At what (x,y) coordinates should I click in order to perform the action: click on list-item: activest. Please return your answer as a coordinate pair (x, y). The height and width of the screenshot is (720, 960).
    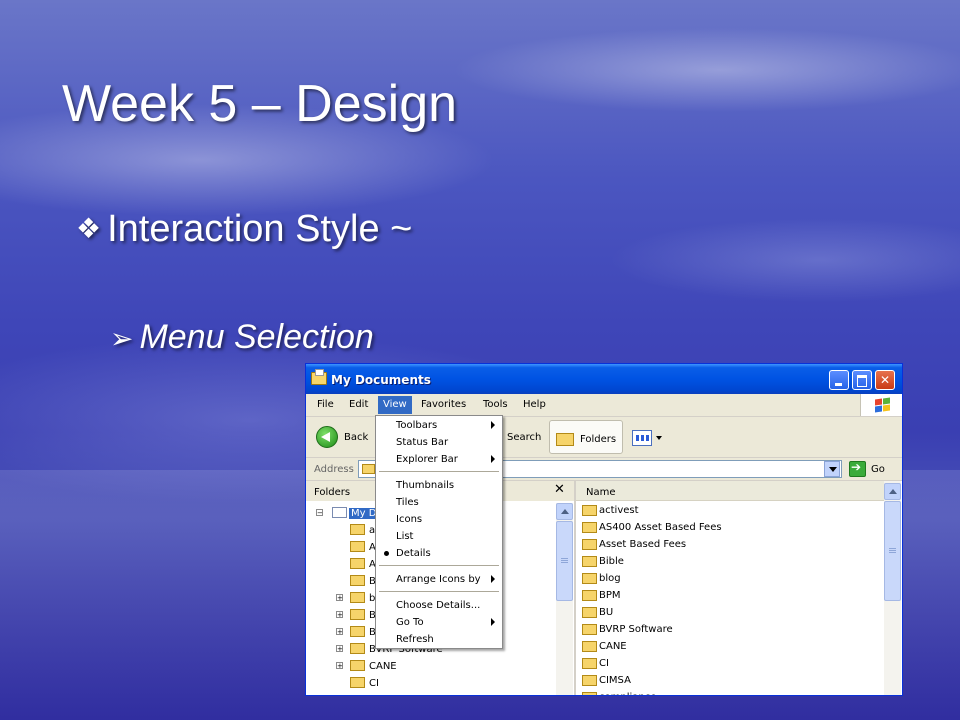
    Looking at the image, I should click on (727, 510).